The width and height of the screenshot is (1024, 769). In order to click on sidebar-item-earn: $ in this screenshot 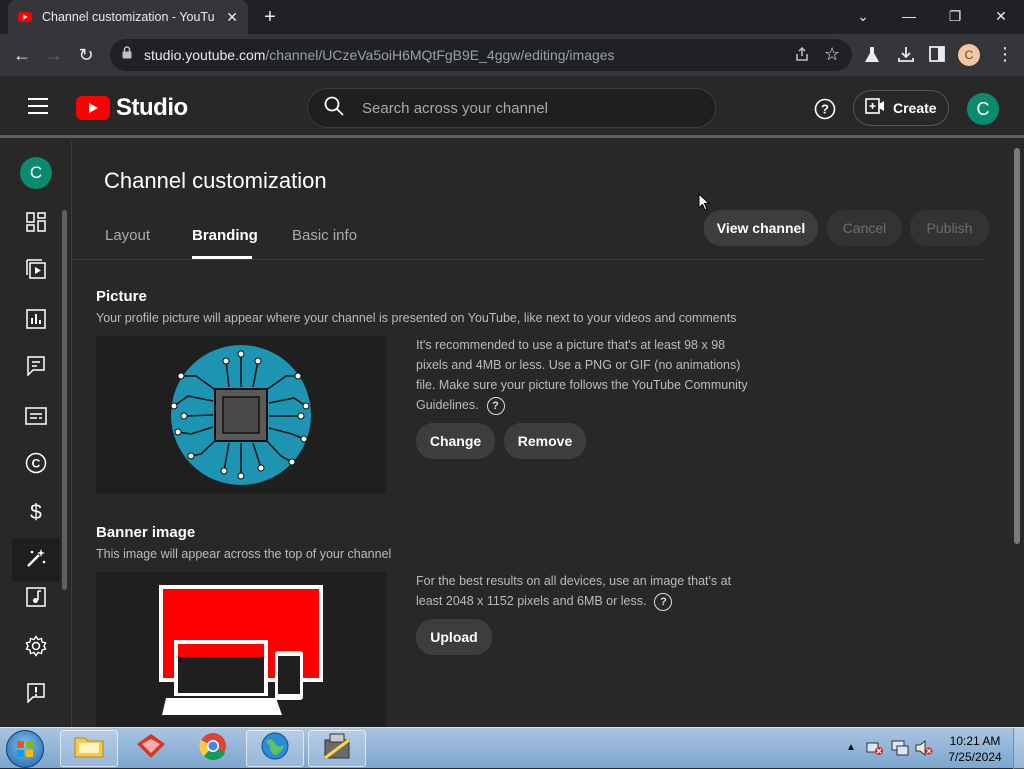, I will do `click(36, 513)`.